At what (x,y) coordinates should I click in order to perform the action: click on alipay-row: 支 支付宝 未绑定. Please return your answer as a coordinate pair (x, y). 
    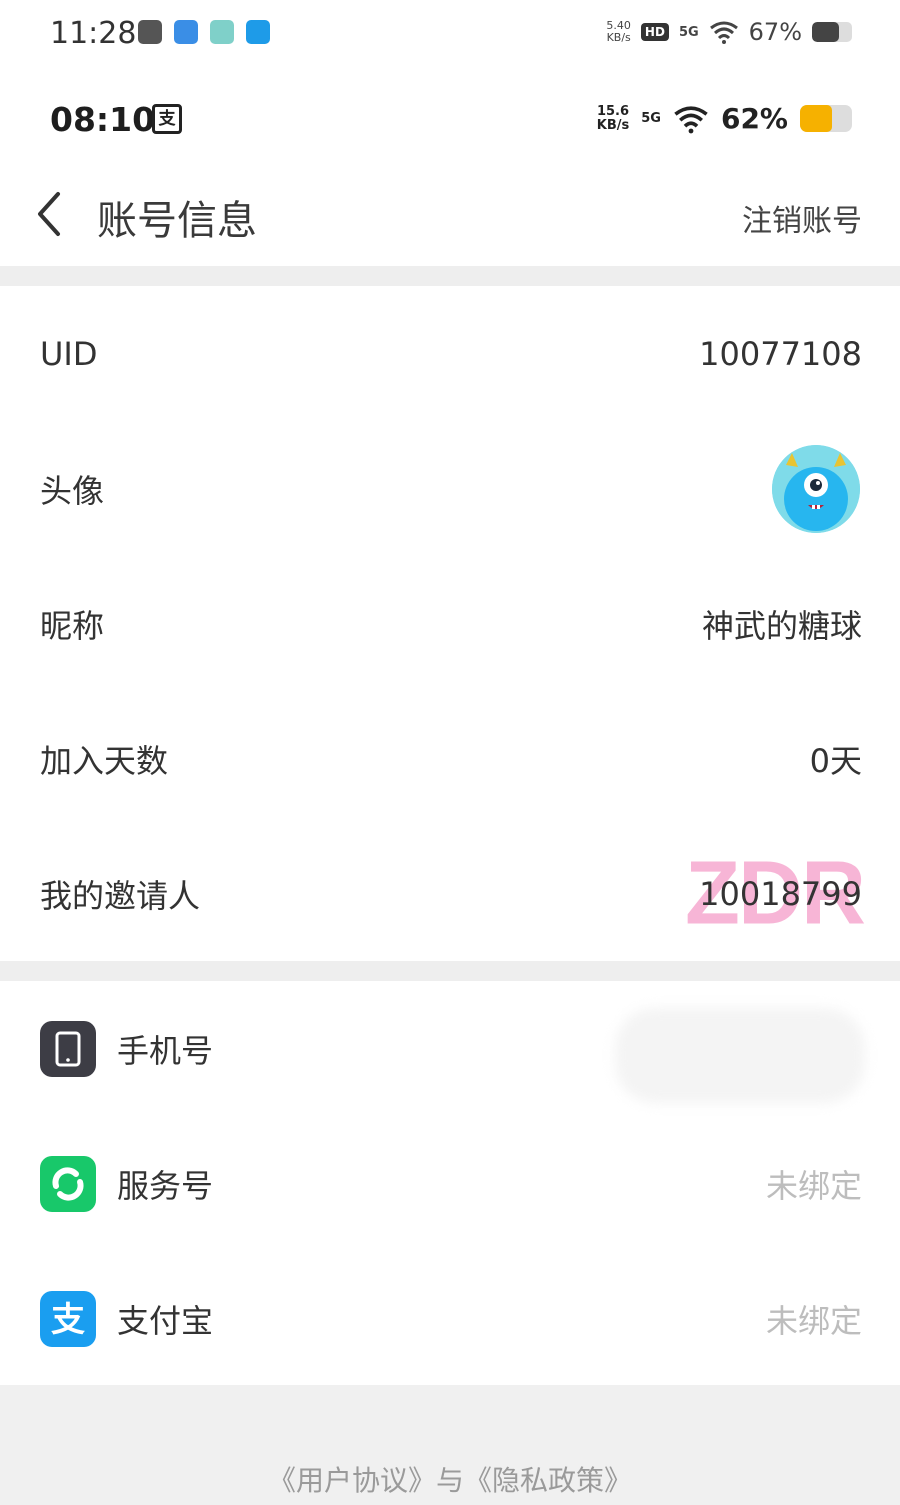
    Looking at the image, I should click on (450, 1318).